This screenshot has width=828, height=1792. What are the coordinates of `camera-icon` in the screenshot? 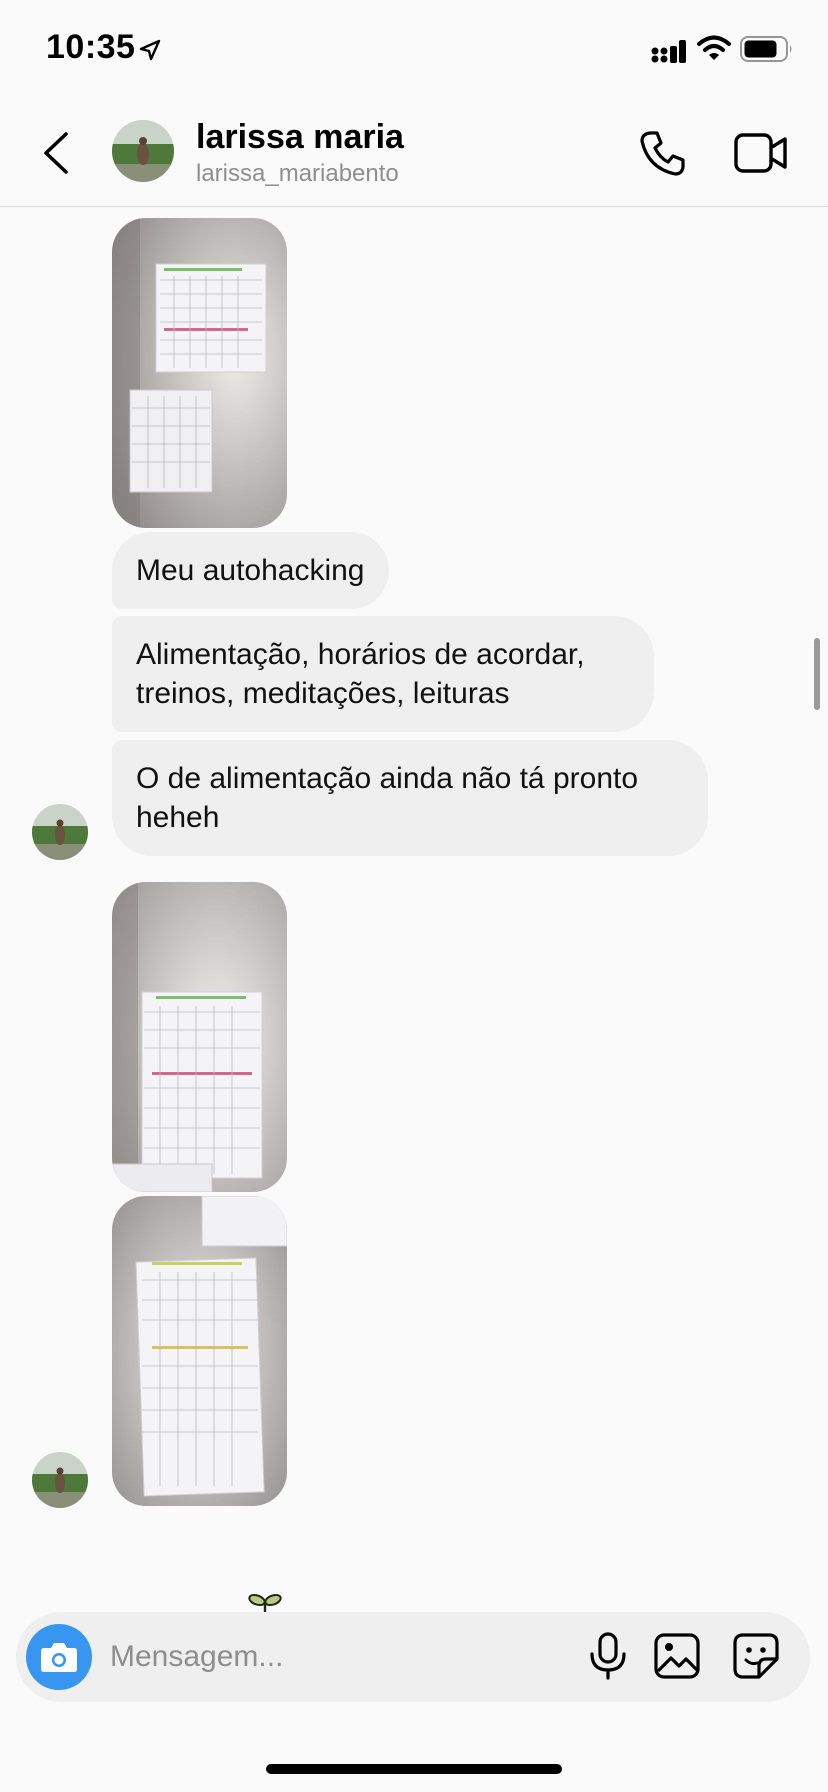 It's located at (59, 1657).